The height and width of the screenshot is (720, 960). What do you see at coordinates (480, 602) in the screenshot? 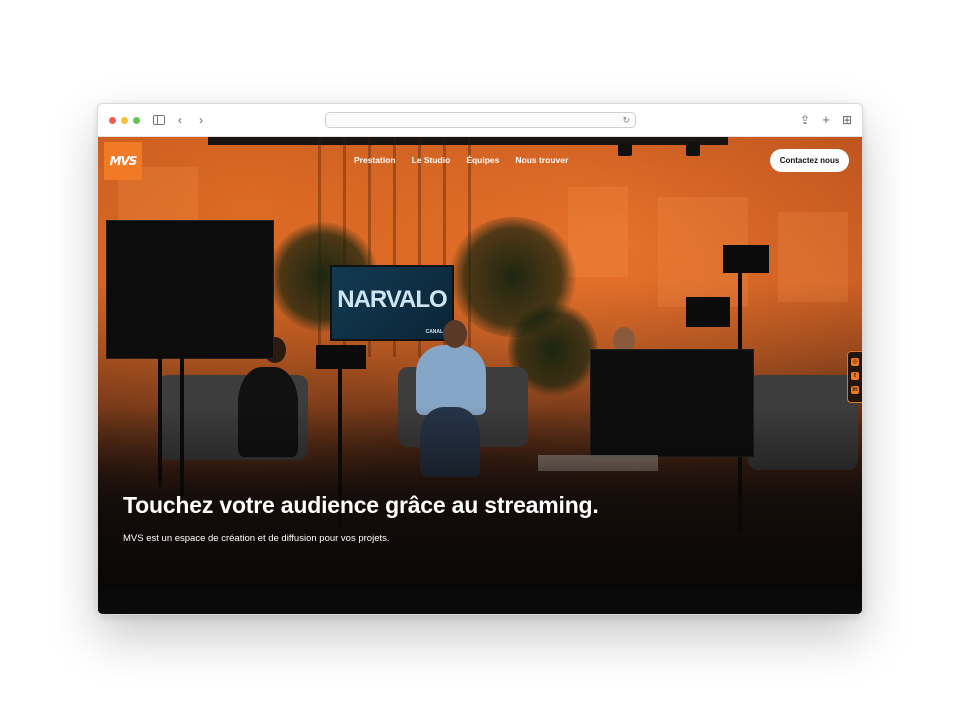
I see `hero-bottom-strip` at bounding box center [480, 602].